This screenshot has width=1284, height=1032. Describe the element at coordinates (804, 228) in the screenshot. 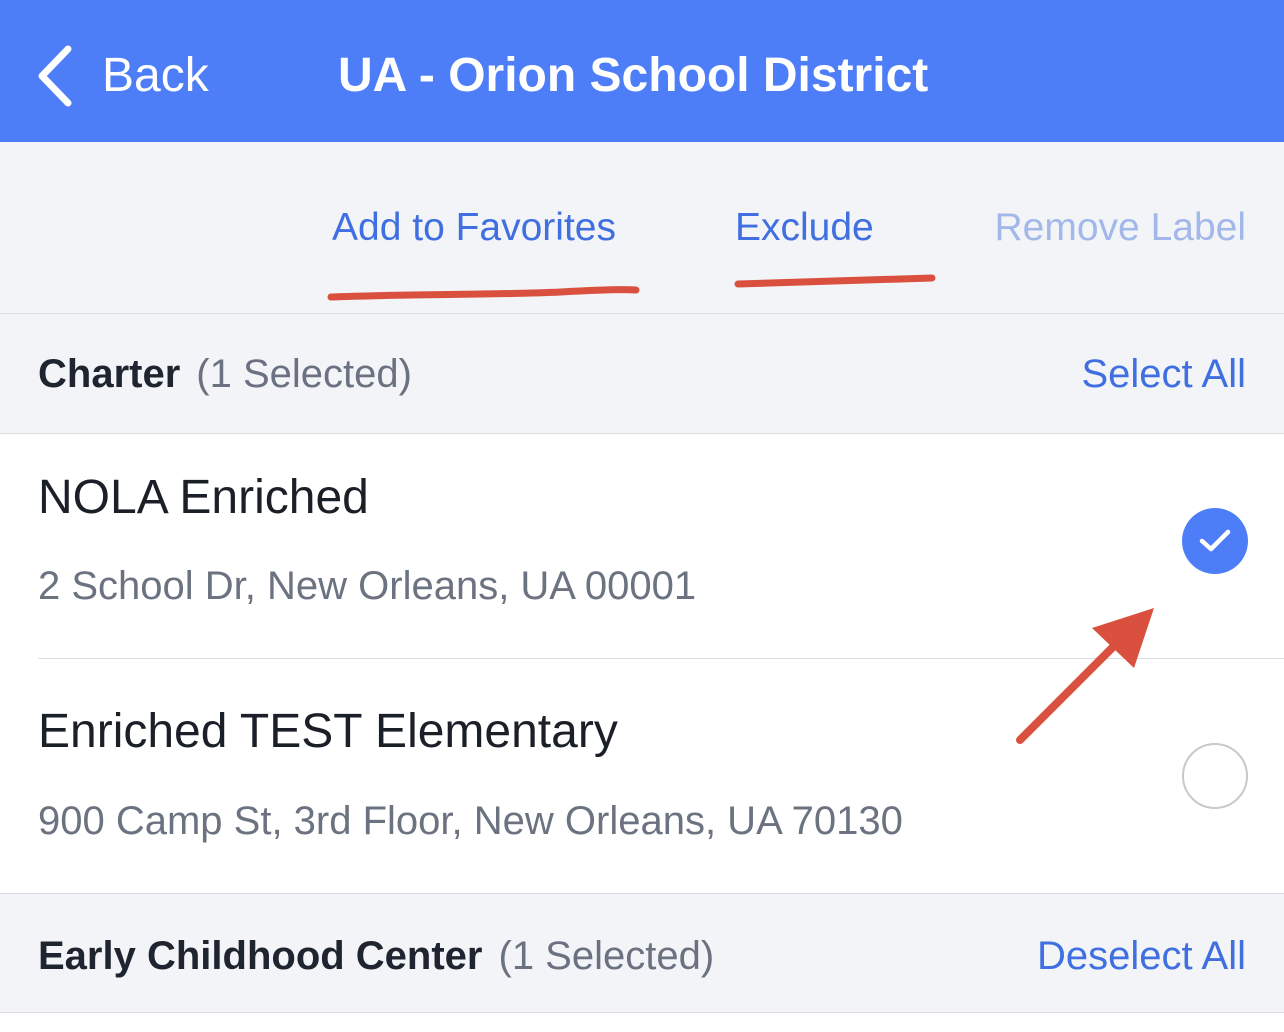

I see `exclude-button: Exclude` at that location.